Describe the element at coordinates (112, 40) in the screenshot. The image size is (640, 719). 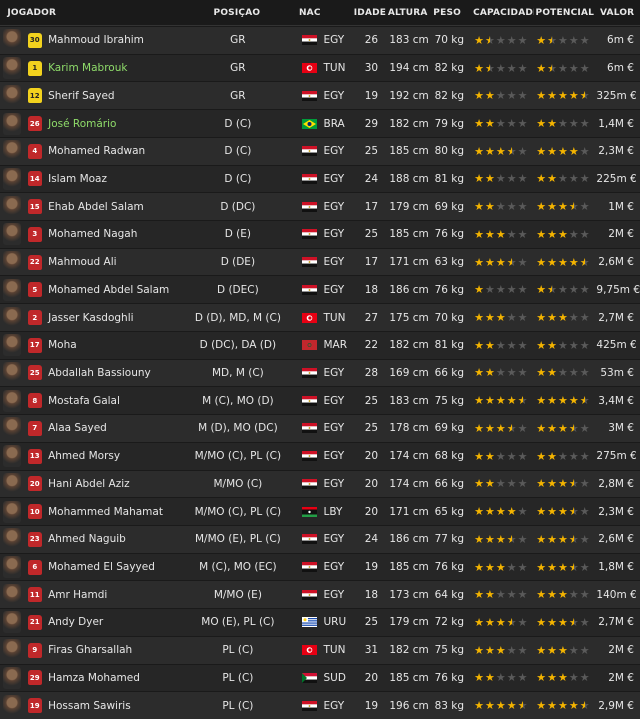
I see `player-name: Mahmoud Ibrahim` at that location.